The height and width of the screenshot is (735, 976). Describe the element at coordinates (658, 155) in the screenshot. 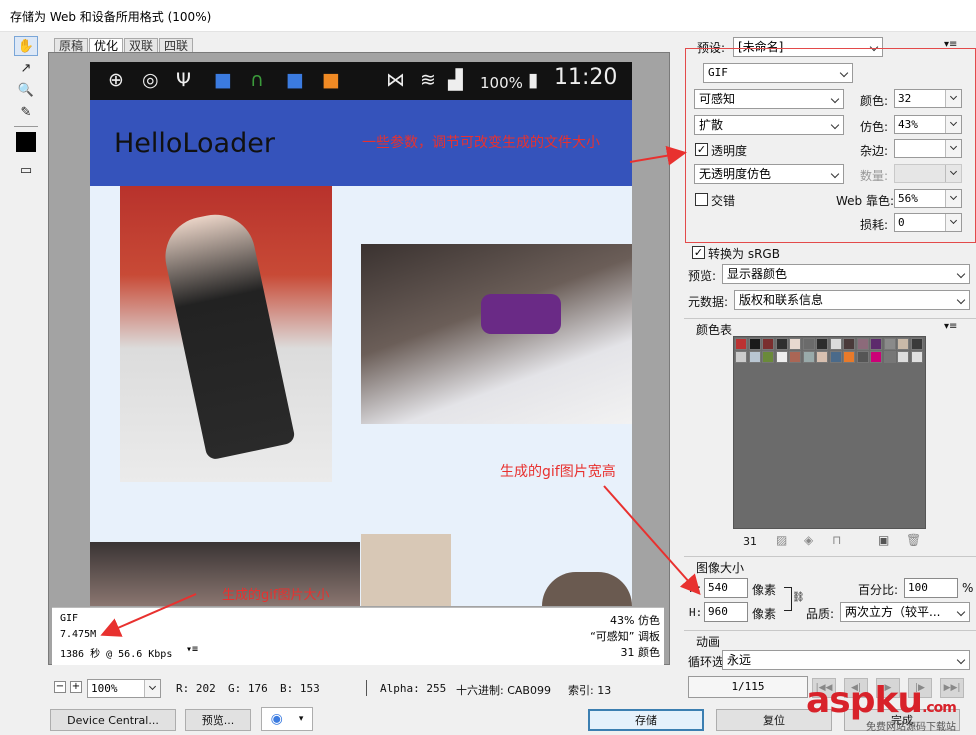

I see `arrow-to-settings` at that location.